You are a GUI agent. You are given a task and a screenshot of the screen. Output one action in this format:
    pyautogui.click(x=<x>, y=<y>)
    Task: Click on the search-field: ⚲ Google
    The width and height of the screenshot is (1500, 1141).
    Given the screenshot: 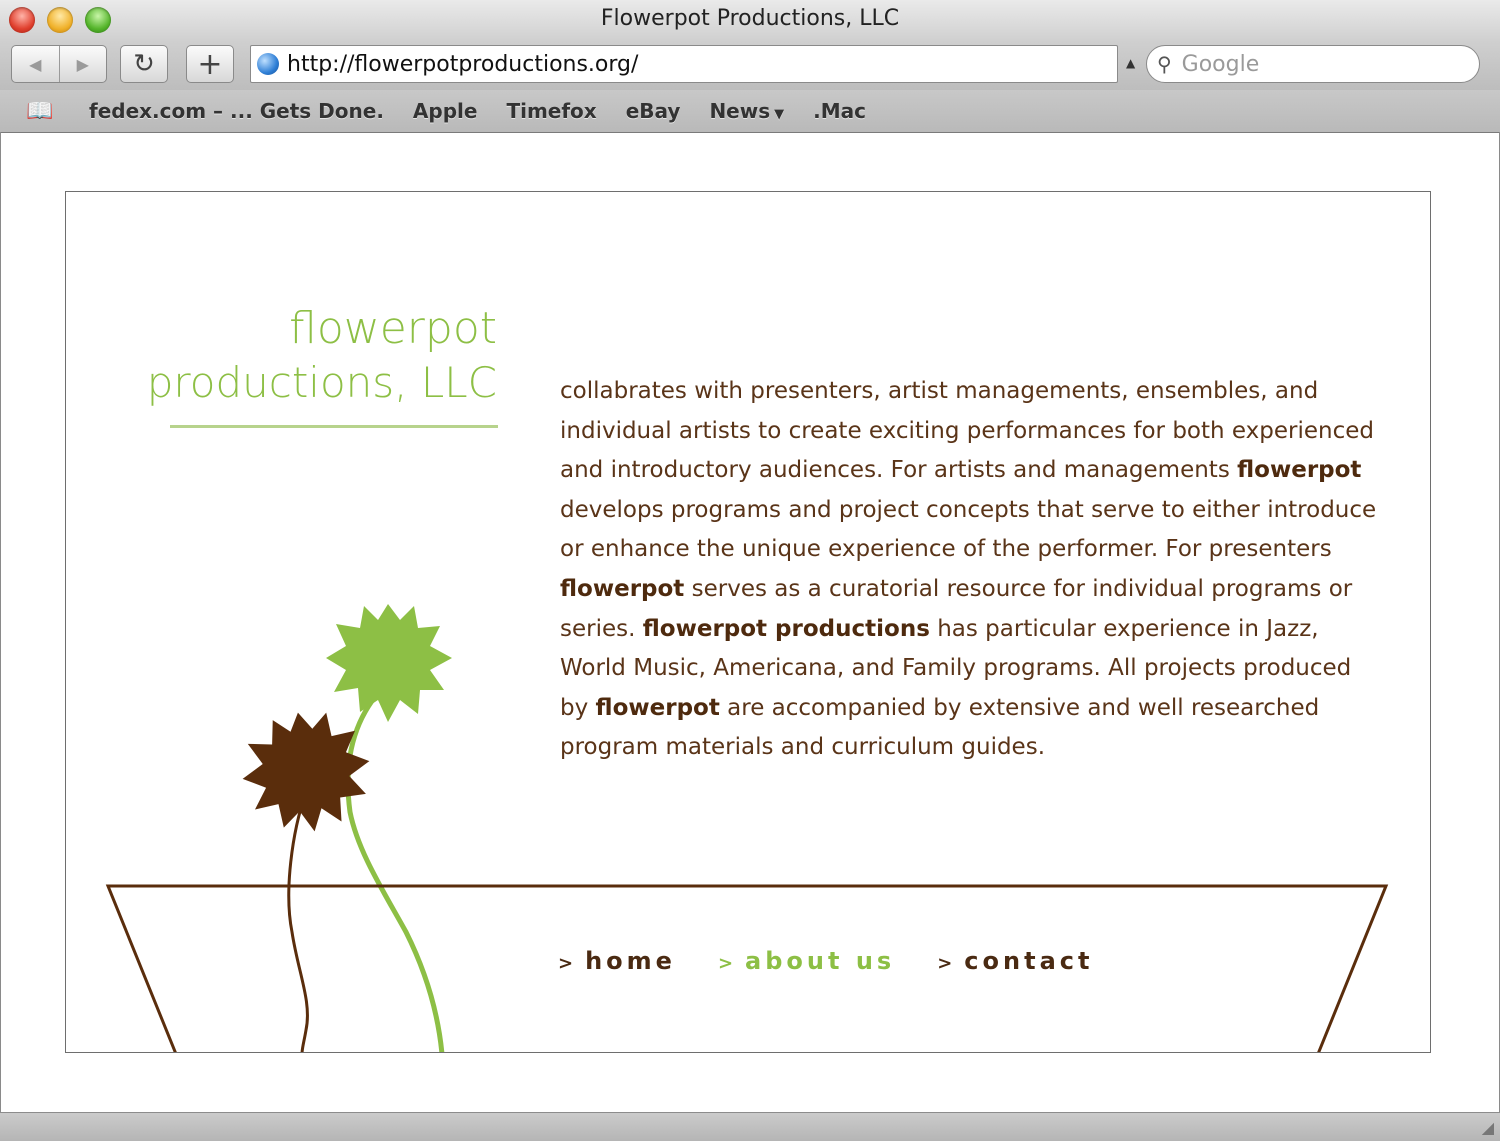 What is the action you would take?
    pyautogui.click(x=1313, y=64)
    